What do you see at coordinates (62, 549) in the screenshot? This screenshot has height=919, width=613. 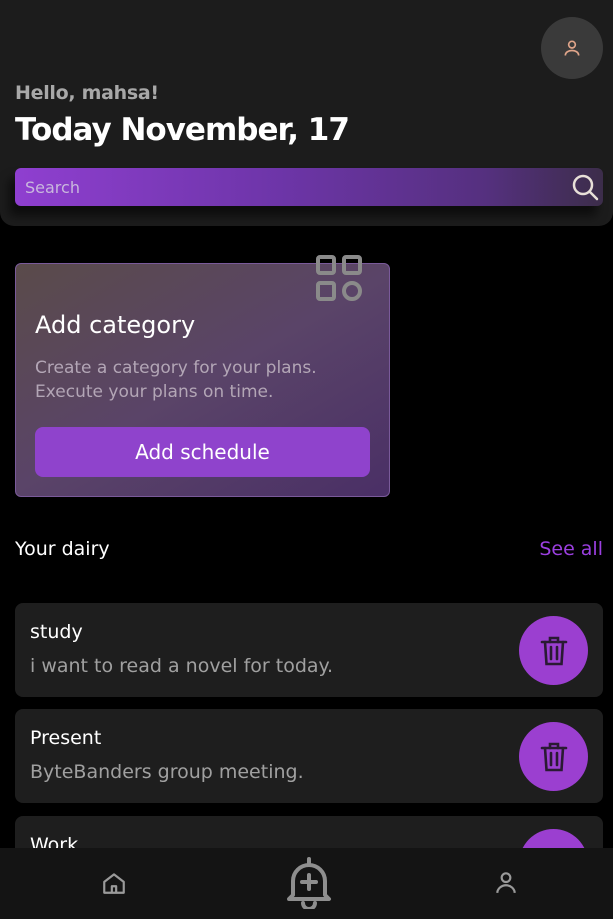 I see `section-title: Your dairy` at bounding box center [62, 549].